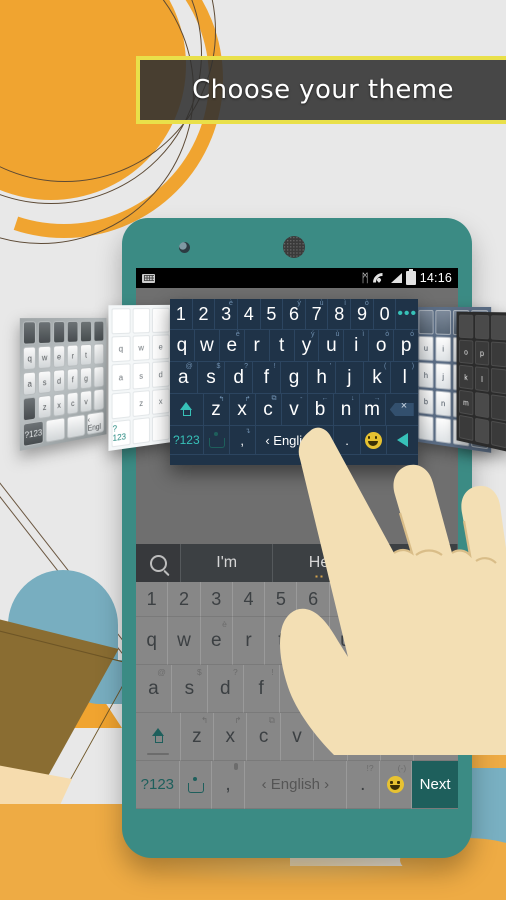  What do you see at coordinates (216, 440) in the screenshot?
I see `preview-language-key` at bounding box center [216, 440].